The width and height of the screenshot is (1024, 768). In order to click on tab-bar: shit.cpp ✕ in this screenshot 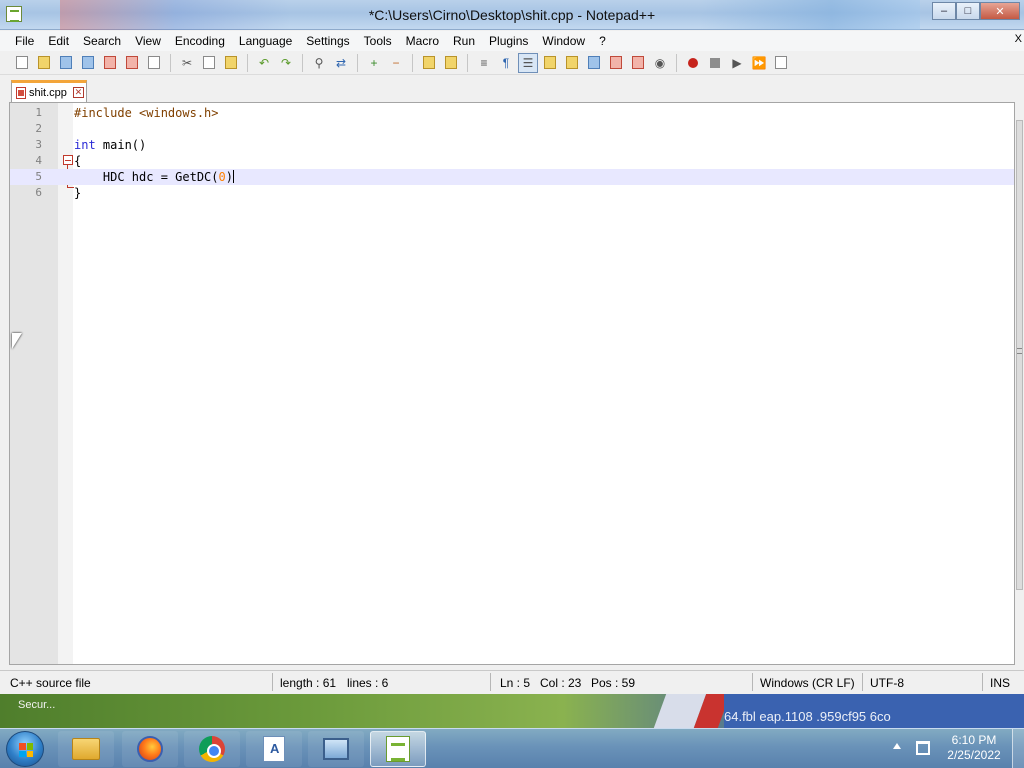, I will do `click(512, 89)`.